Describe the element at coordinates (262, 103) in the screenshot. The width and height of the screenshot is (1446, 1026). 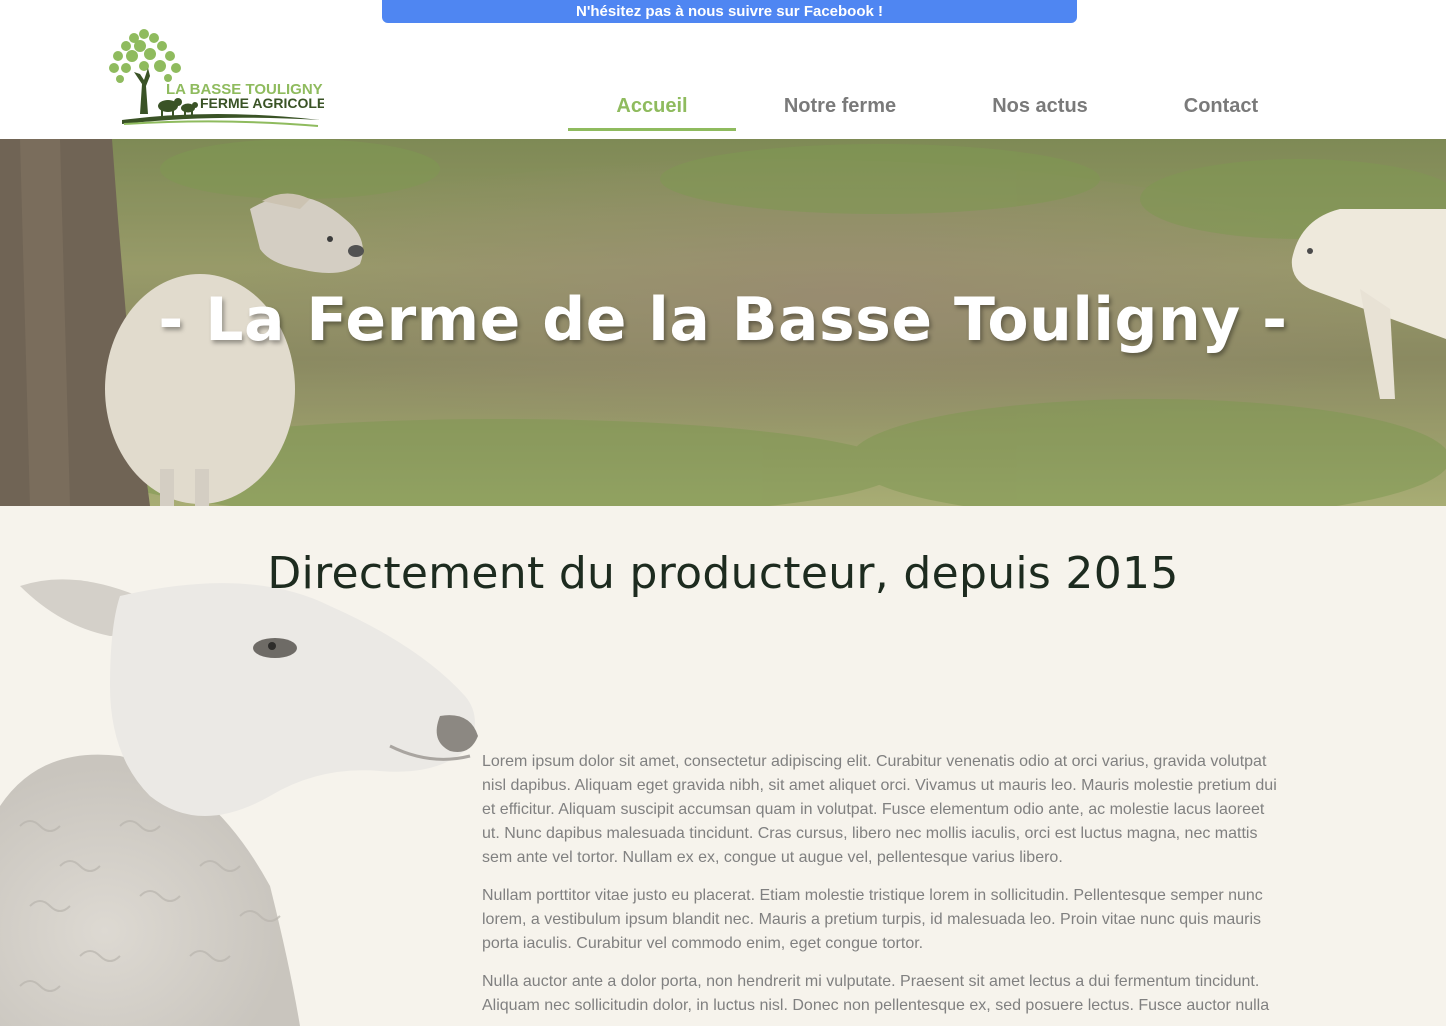
I see `logo-line2: FERME AGRICOLE` at that location.